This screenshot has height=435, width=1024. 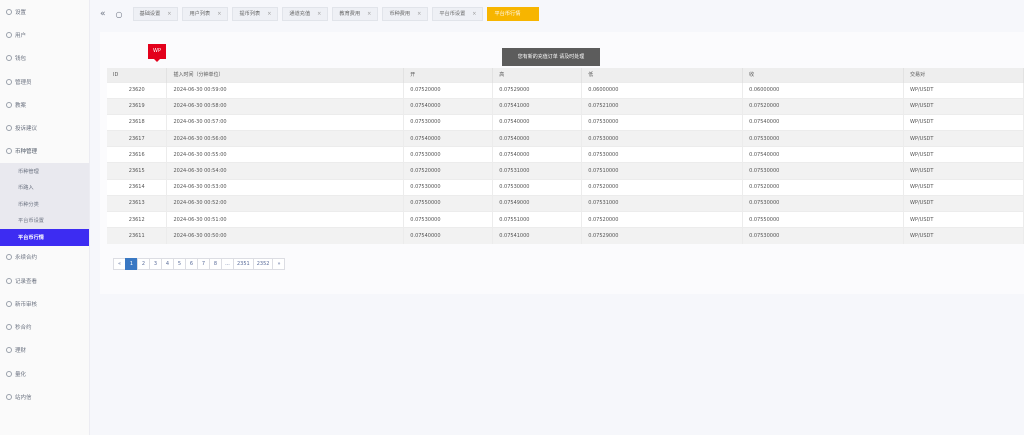 What do you see at coordinates (44, 221) in the screenshot?
I see `submenu-item: 平台币设置` at bounding box center [44, 221].